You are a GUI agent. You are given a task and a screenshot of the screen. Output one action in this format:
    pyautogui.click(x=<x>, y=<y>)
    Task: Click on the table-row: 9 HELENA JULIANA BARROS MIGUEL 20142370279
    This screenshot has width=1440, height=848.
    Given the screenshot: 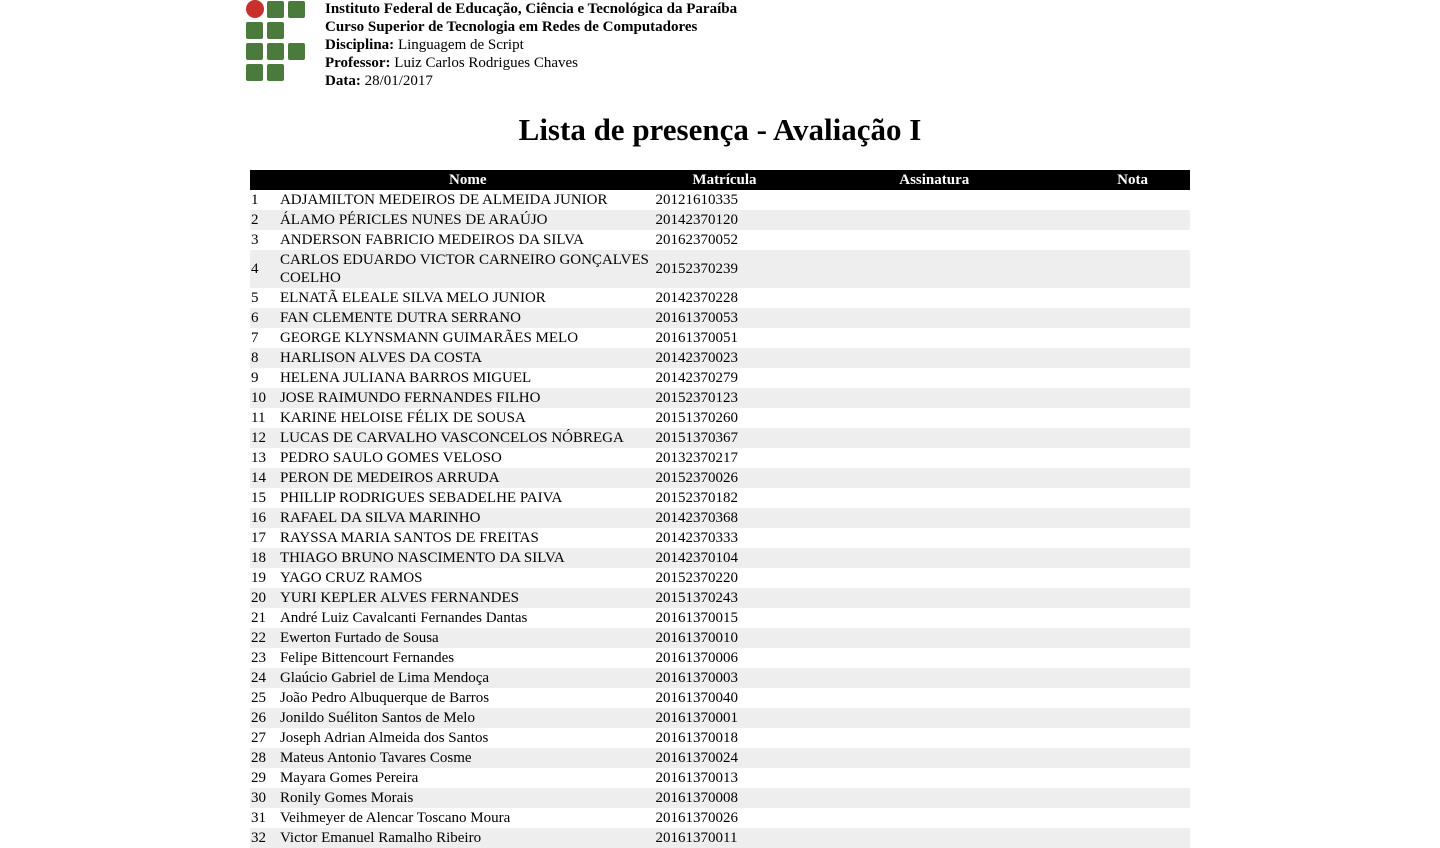 What is the action you would take?
    pyautogui.click(x=720, y=378)
    